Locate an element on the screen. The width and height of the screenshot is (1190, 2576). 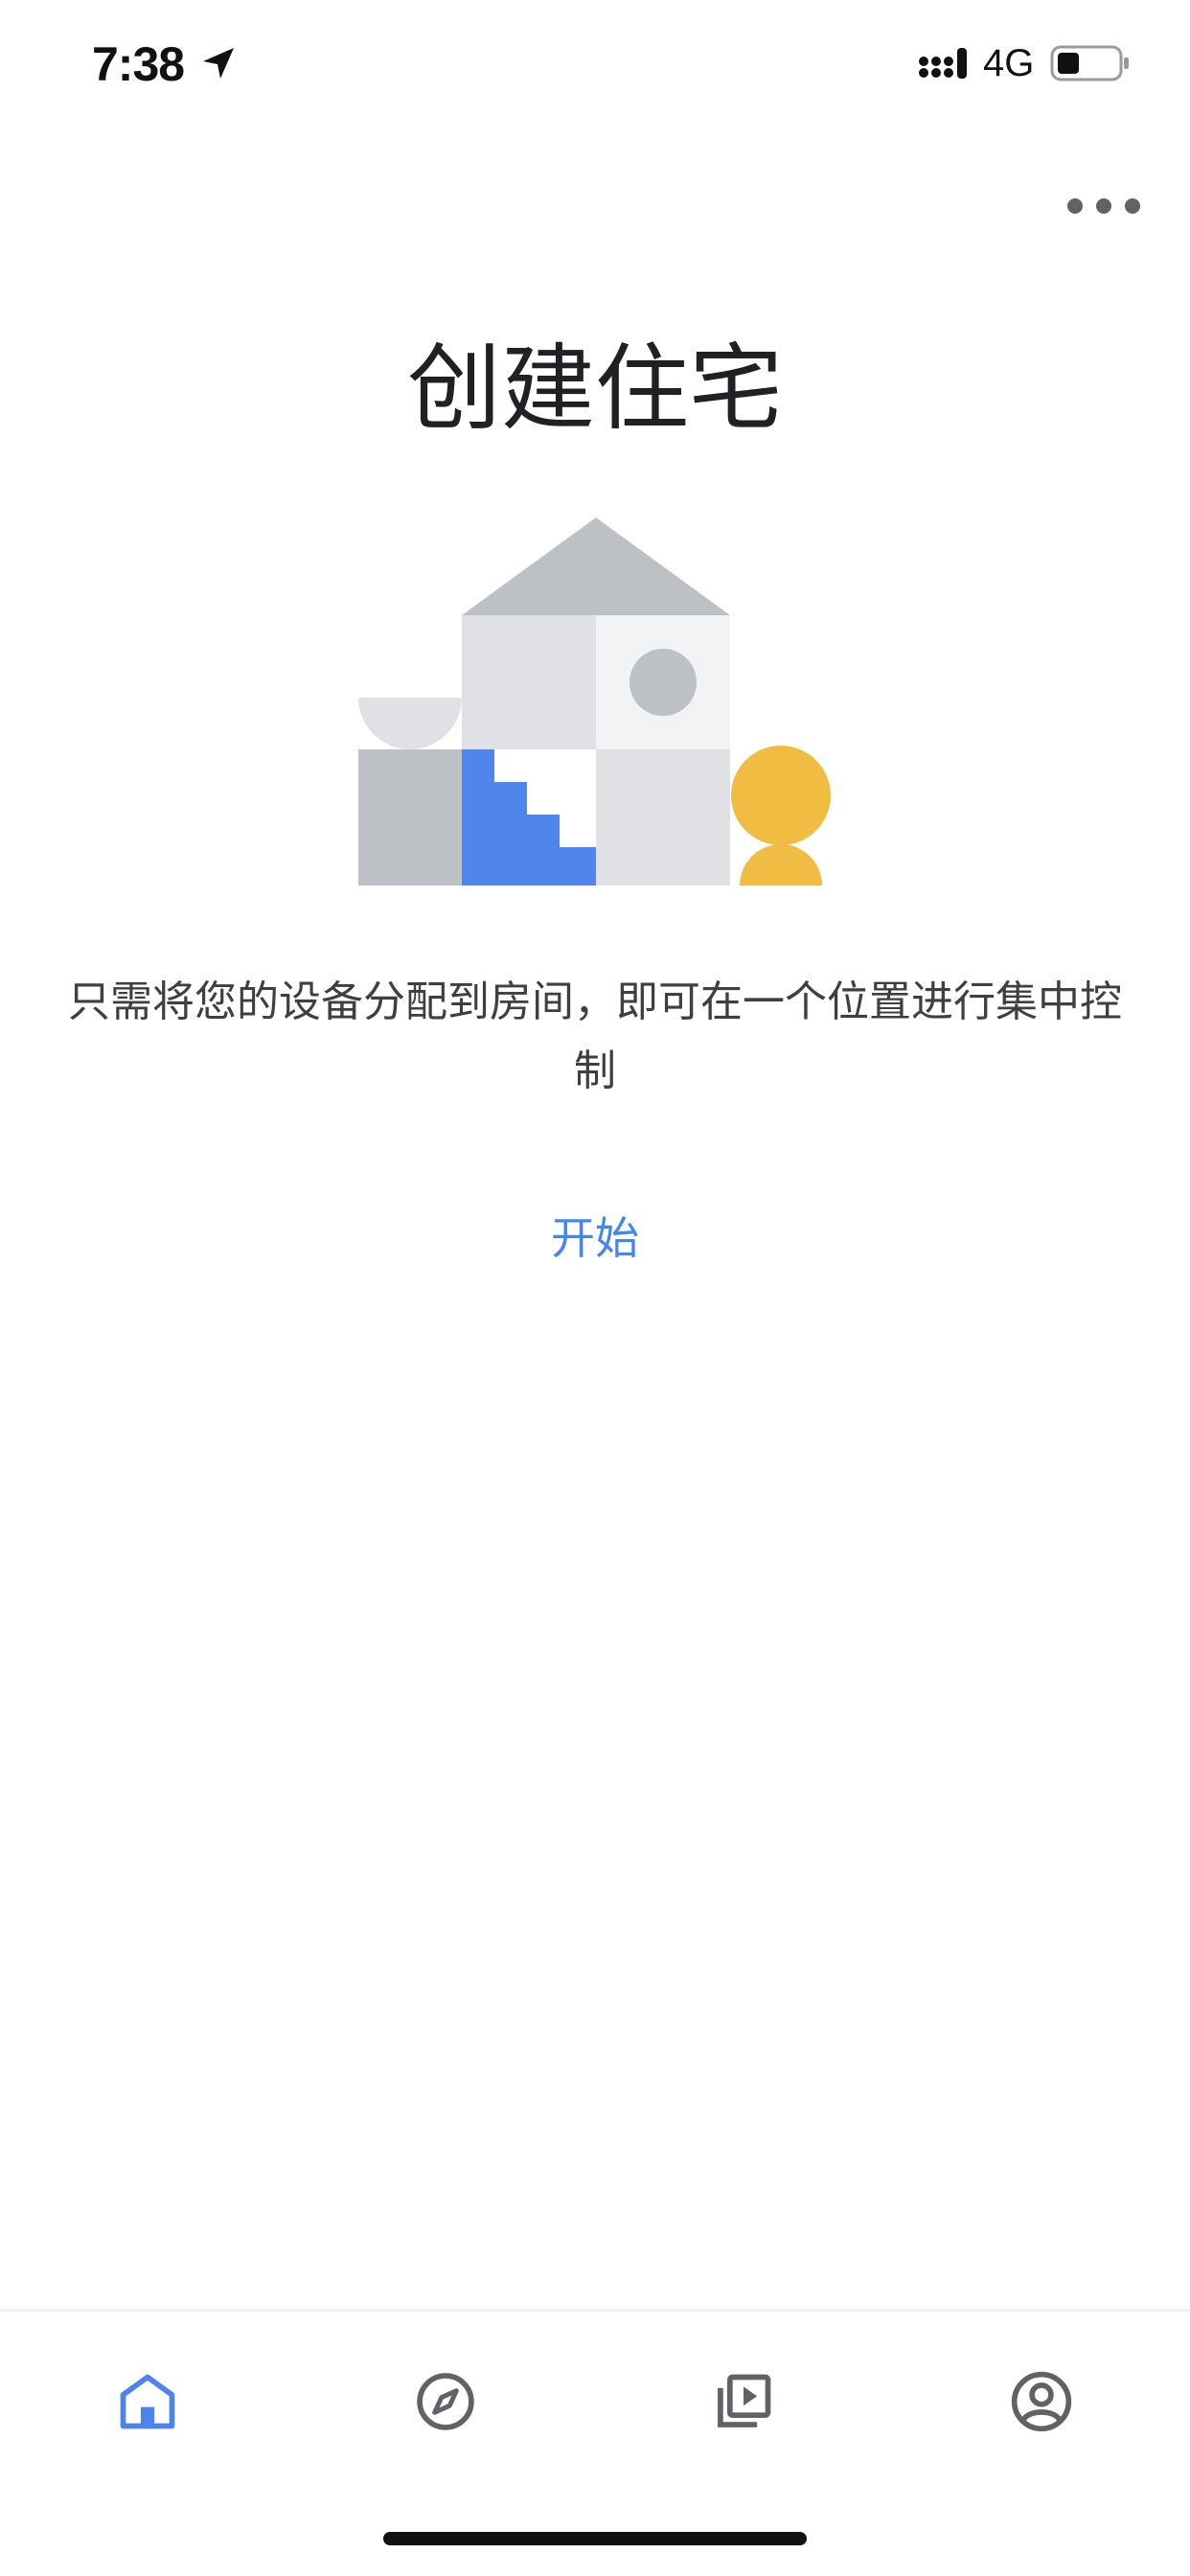
account-icon is located at coordinates (1041, 2401).